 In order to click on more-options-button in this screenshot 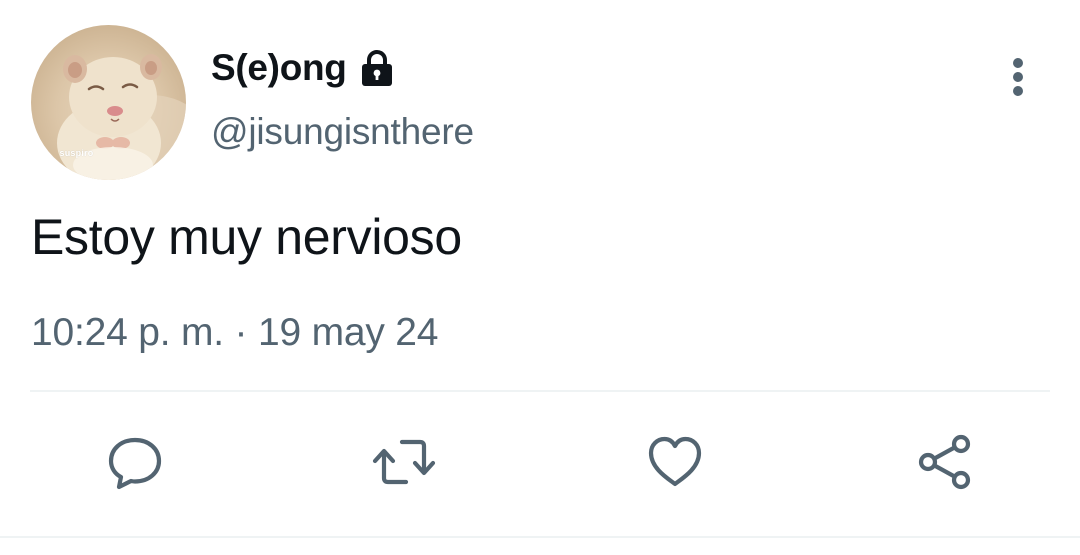, I will do `click(1018, 76)`.